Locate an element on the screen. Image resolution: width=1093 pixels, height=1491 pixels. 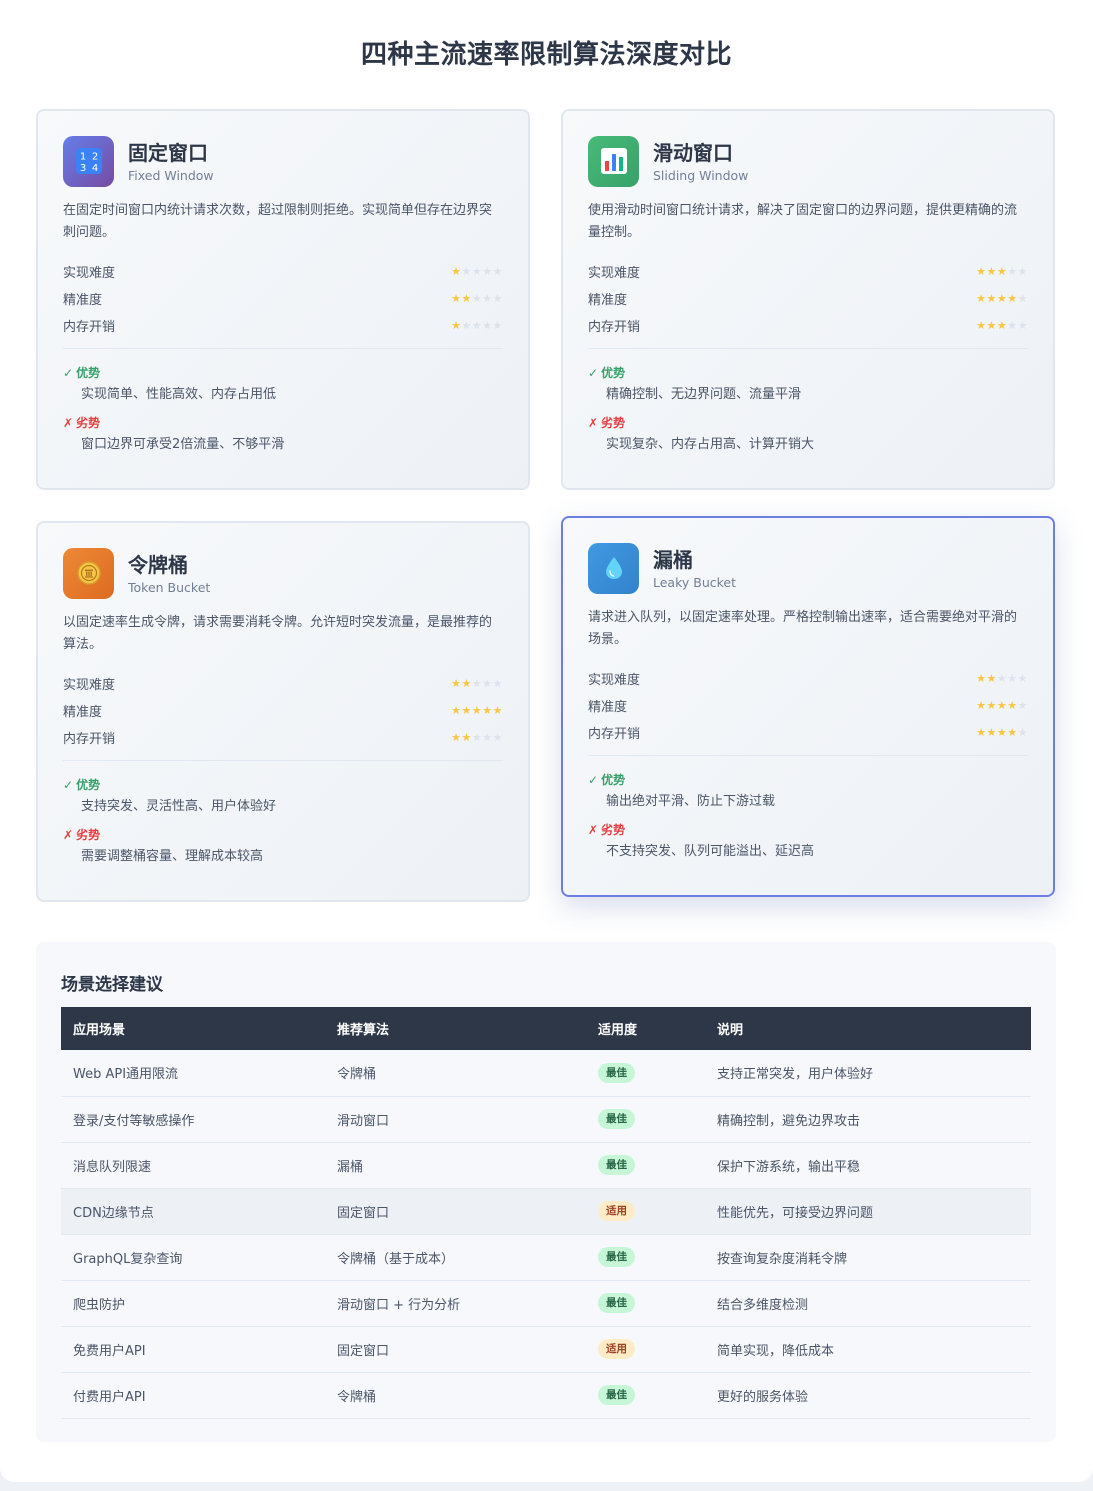
pros-text: 精确控制、无边界问题、流量平滑 is located at coordinates (704, 394).